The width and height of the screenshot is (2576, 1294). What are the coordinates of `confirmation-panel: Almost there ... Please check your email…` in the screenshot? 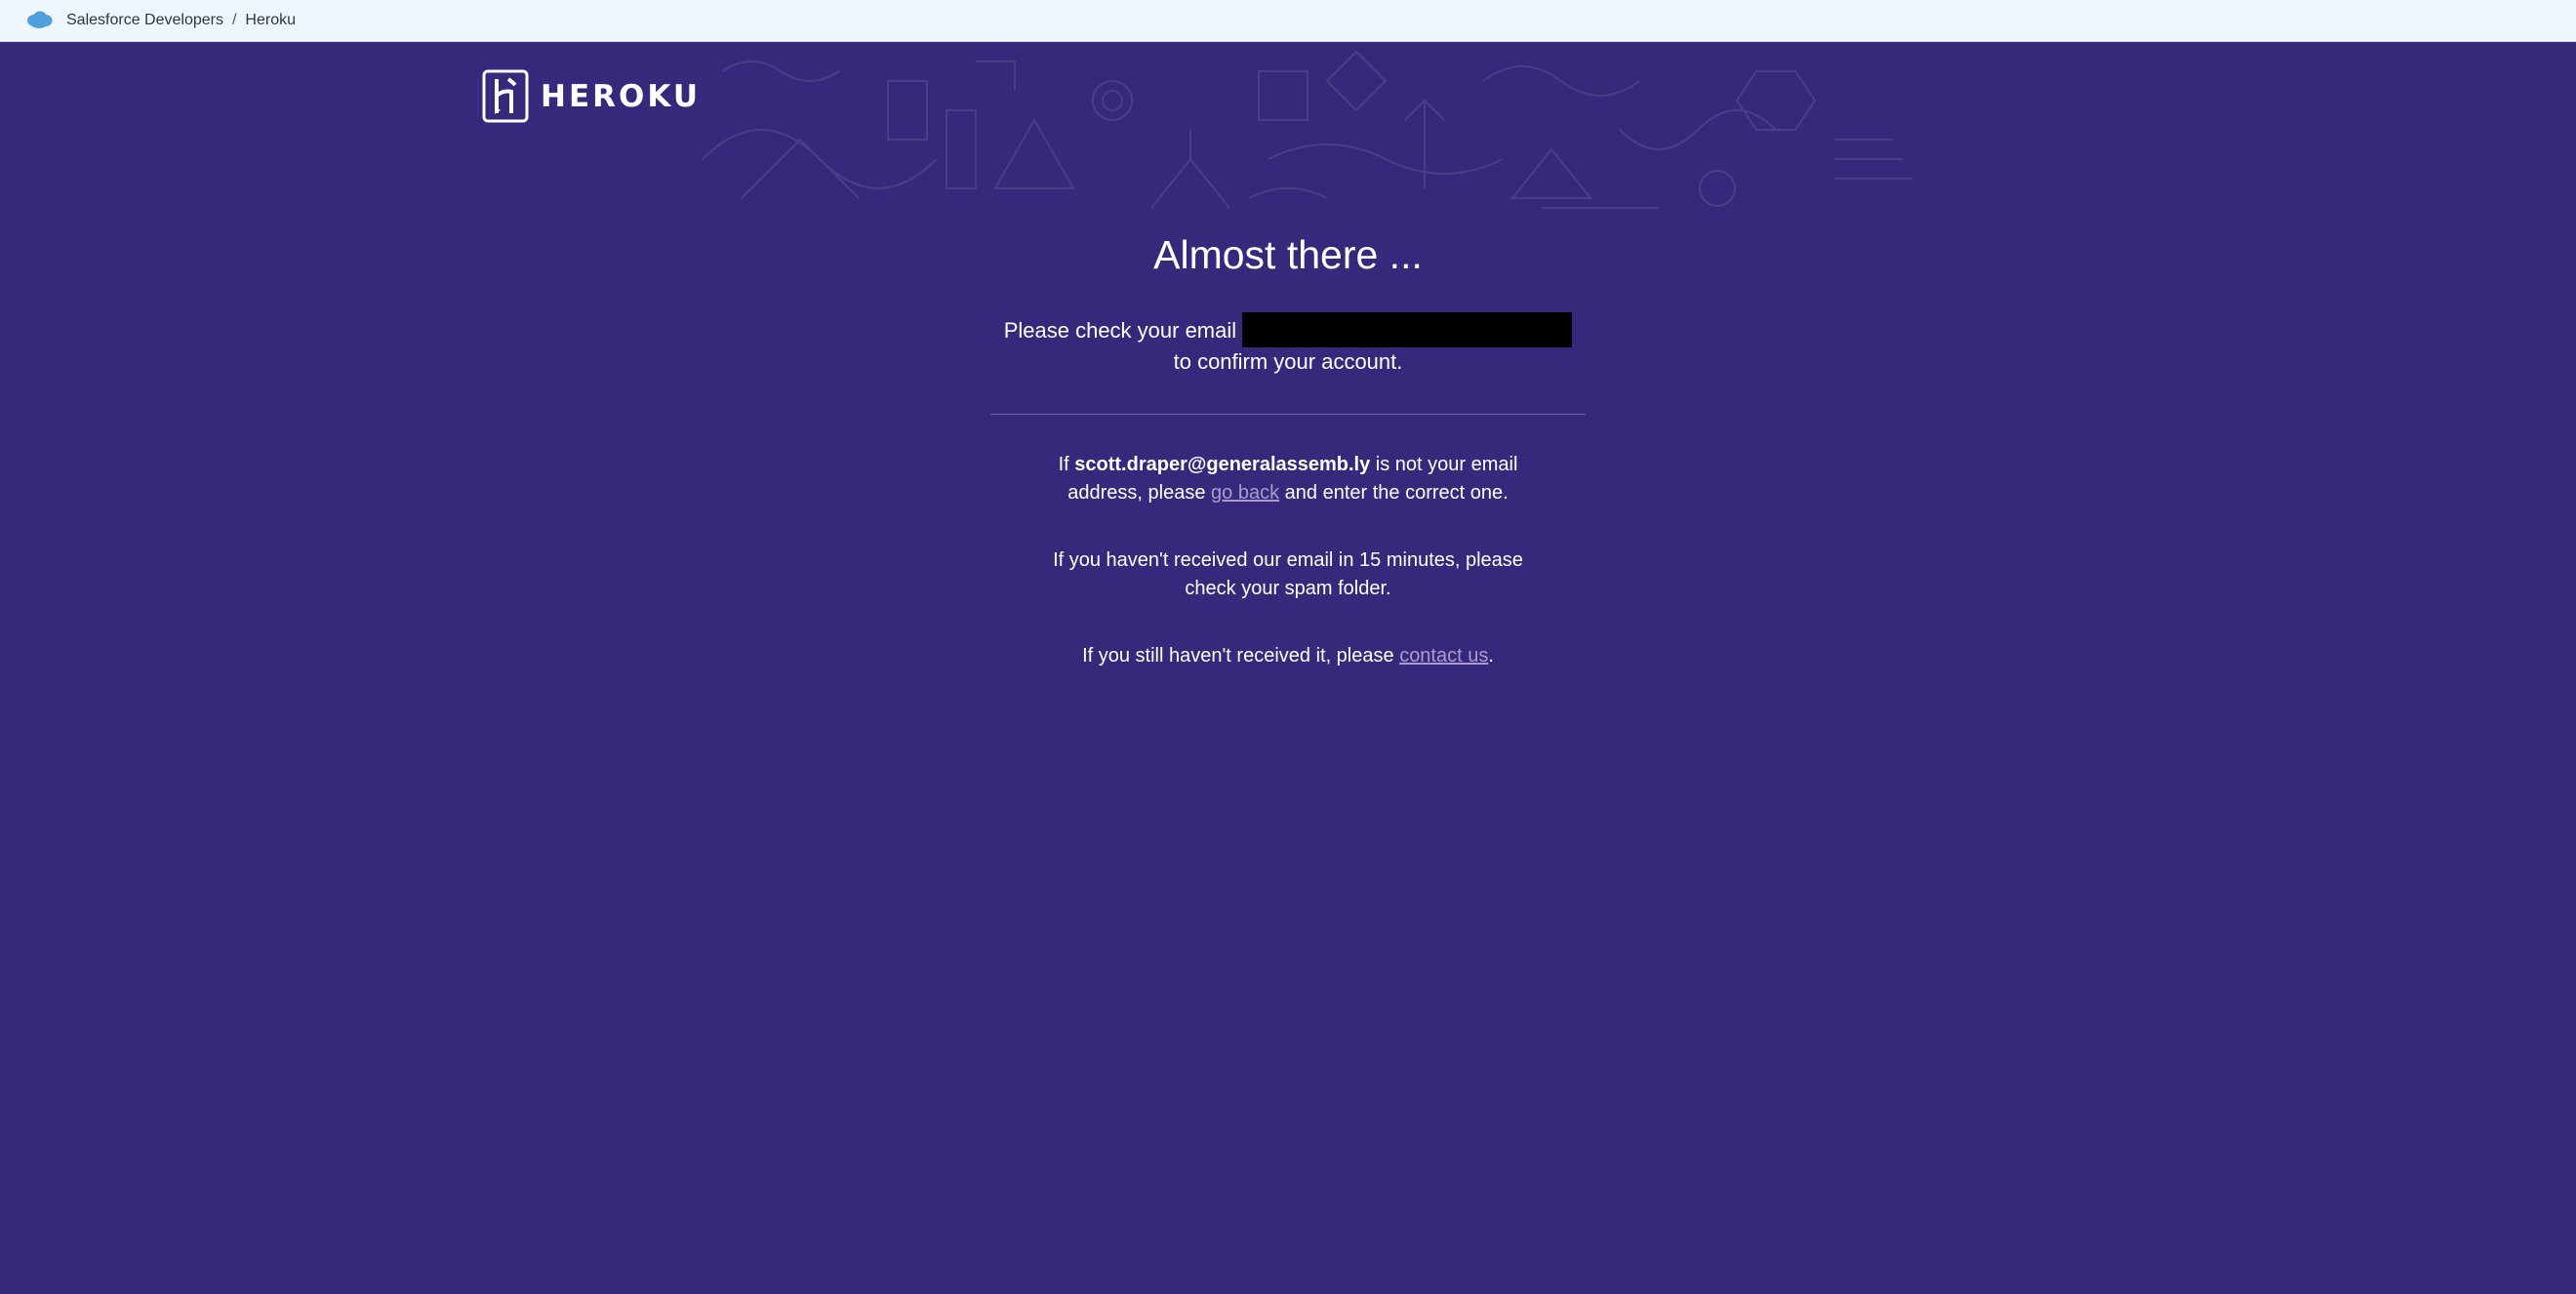 It's located at (1288, 450).